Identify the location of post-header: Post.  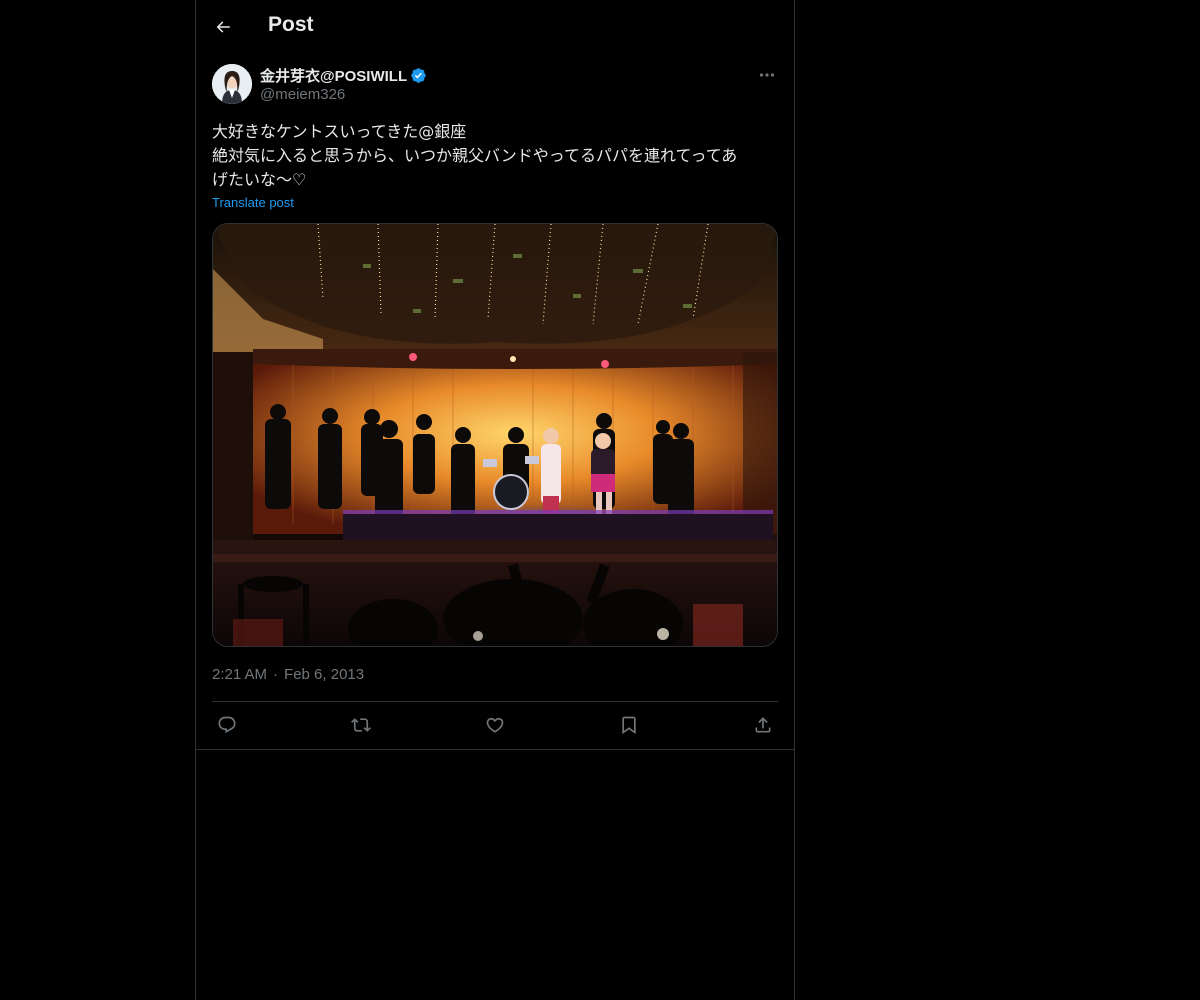
(495, 27).